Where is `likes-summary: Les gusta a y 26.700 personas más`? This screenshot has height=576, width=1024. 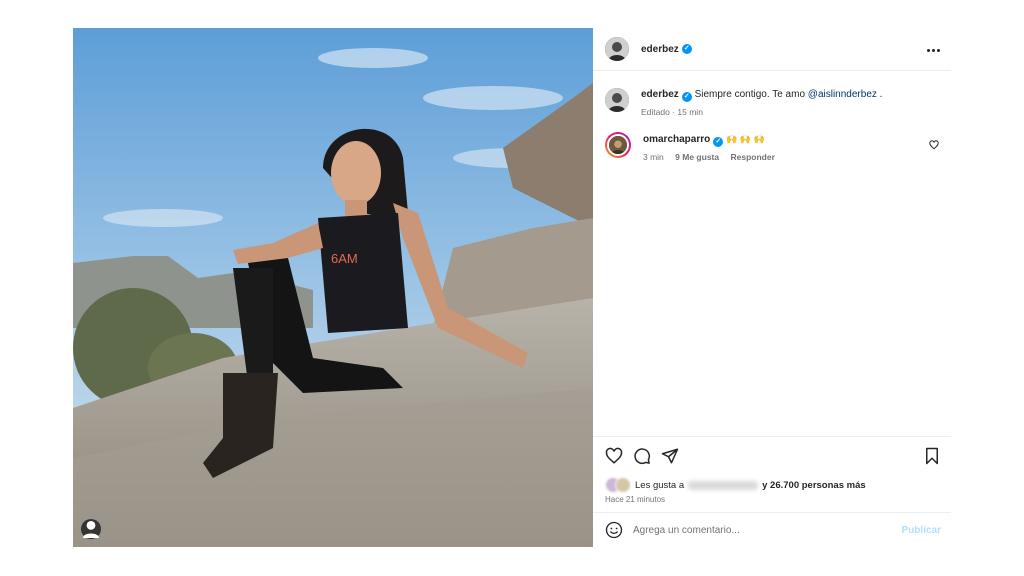
likes-summary: Les gusta a y 26.700 personas más is located at coordinates (735, 485).